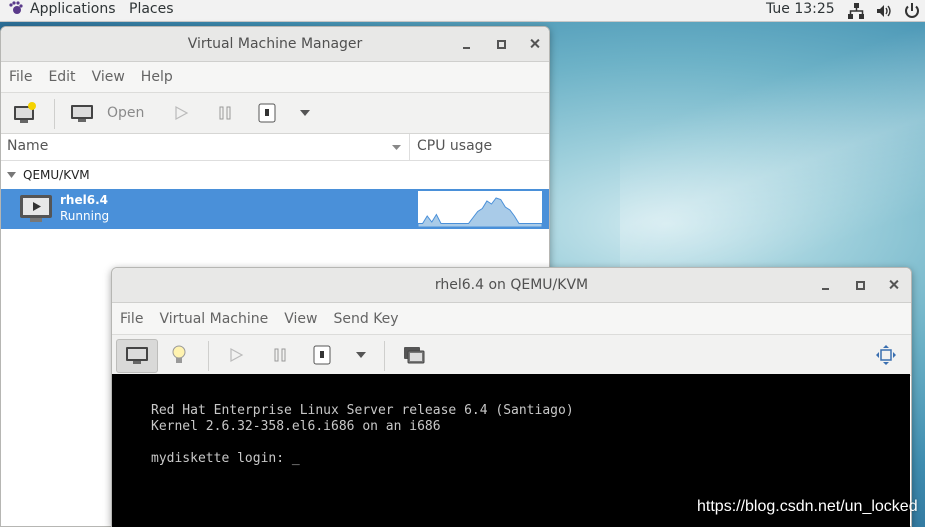  What do you see at coordinates (860, 285) in the screenshot?
I see `console-maximize-button` at bounding box center [860, 285].